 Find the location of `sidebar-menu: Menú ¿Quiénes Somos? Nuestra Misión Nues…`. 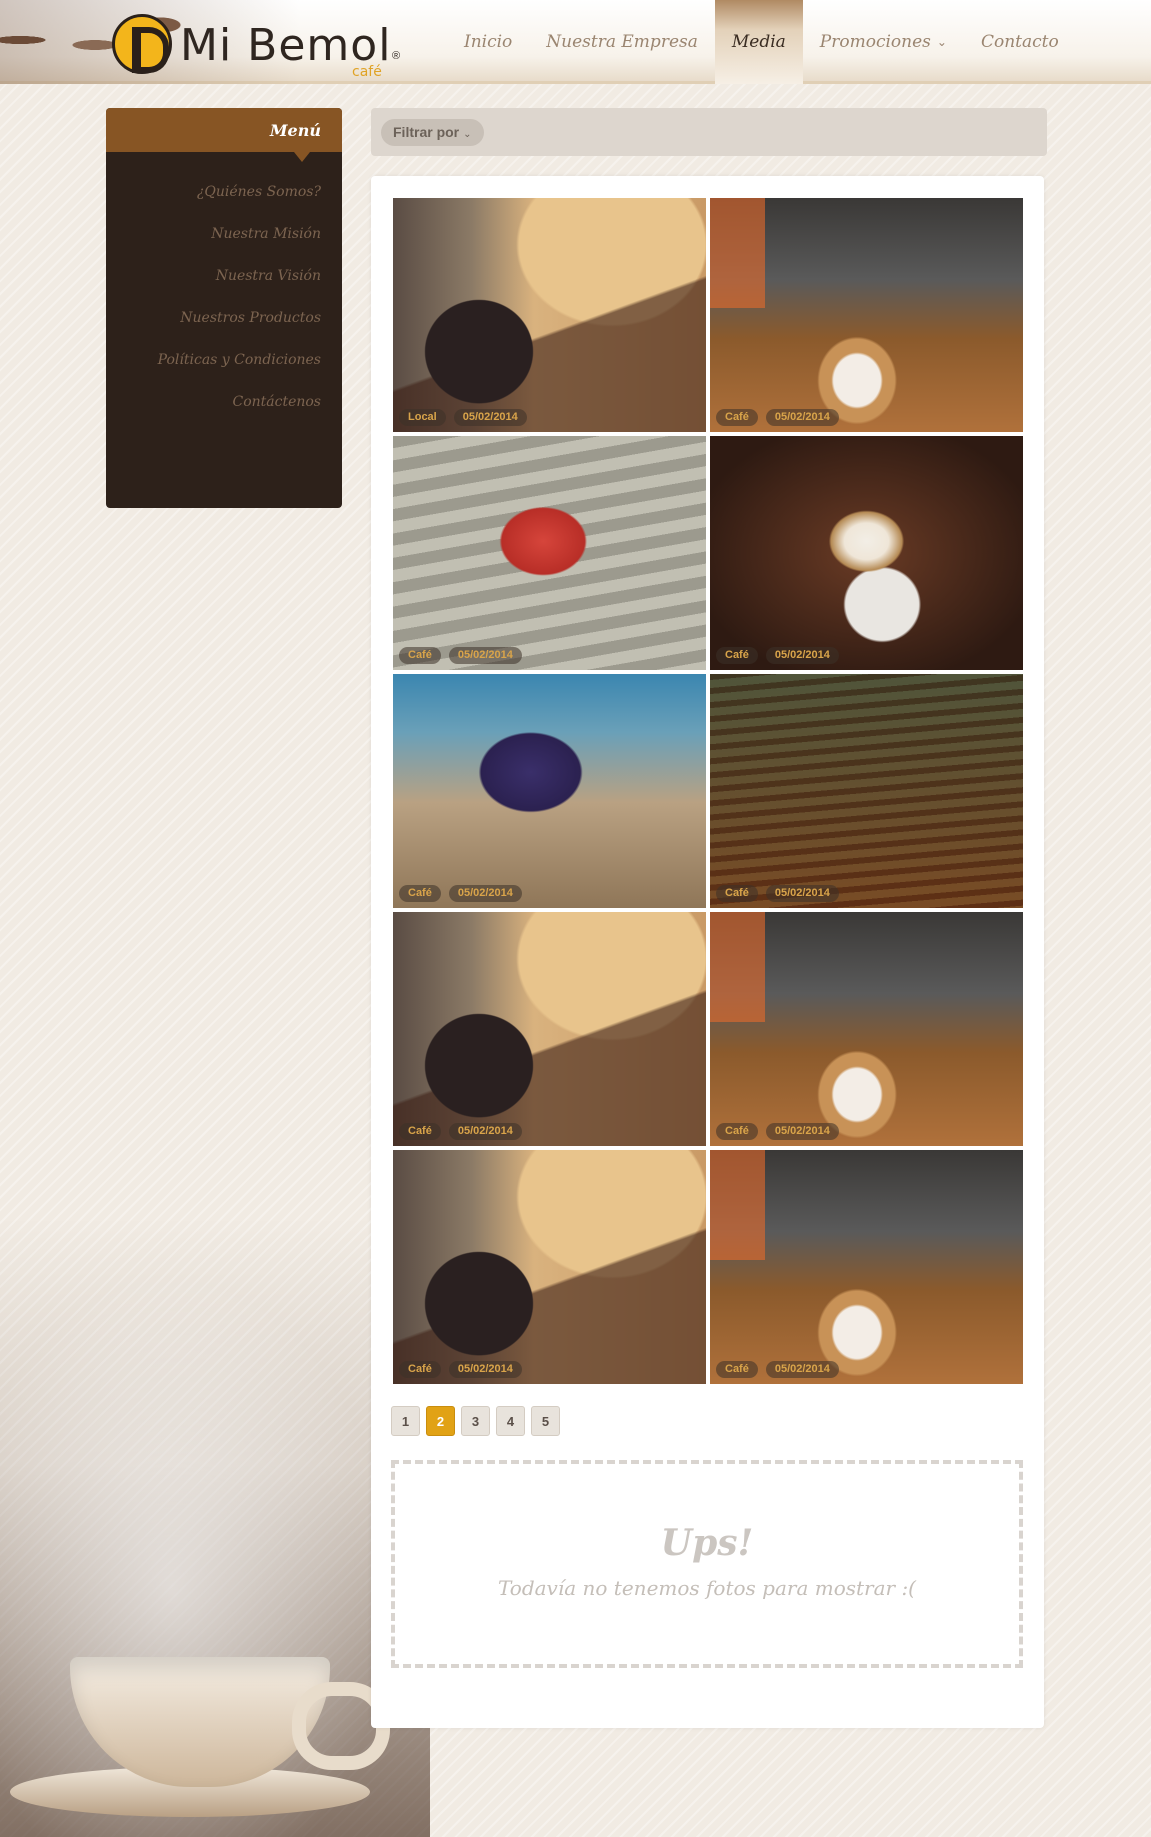

sidebar-menu: Menú ¿Quiénes Somos? Nuestra Misión Nues… is located at coordinates (224, 308).